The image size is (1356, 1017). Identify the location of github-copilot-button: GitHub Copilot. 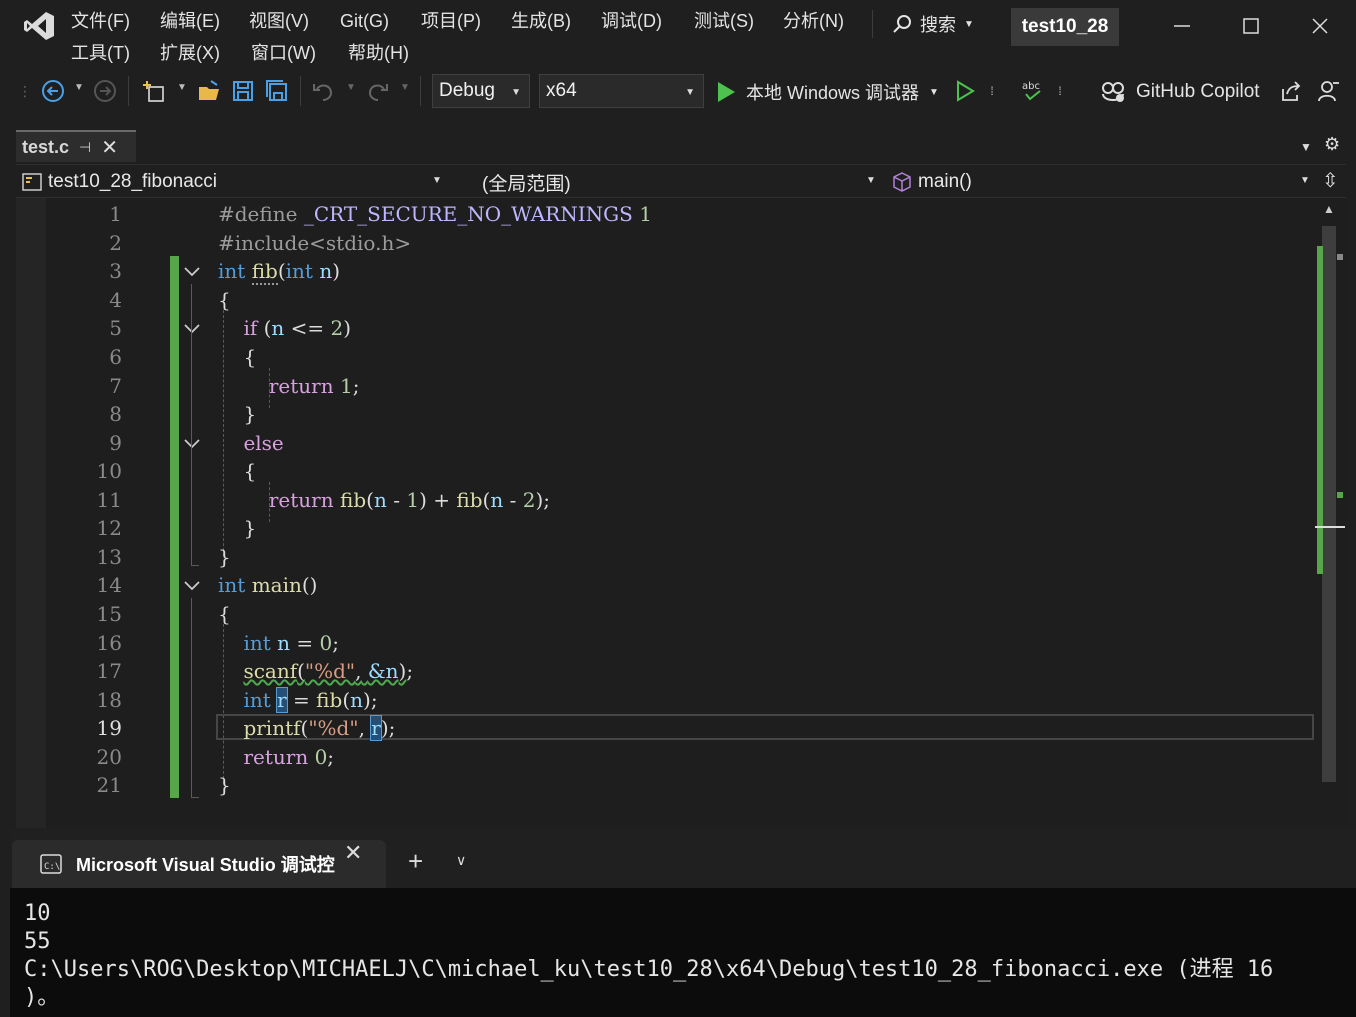
(1180, 92).